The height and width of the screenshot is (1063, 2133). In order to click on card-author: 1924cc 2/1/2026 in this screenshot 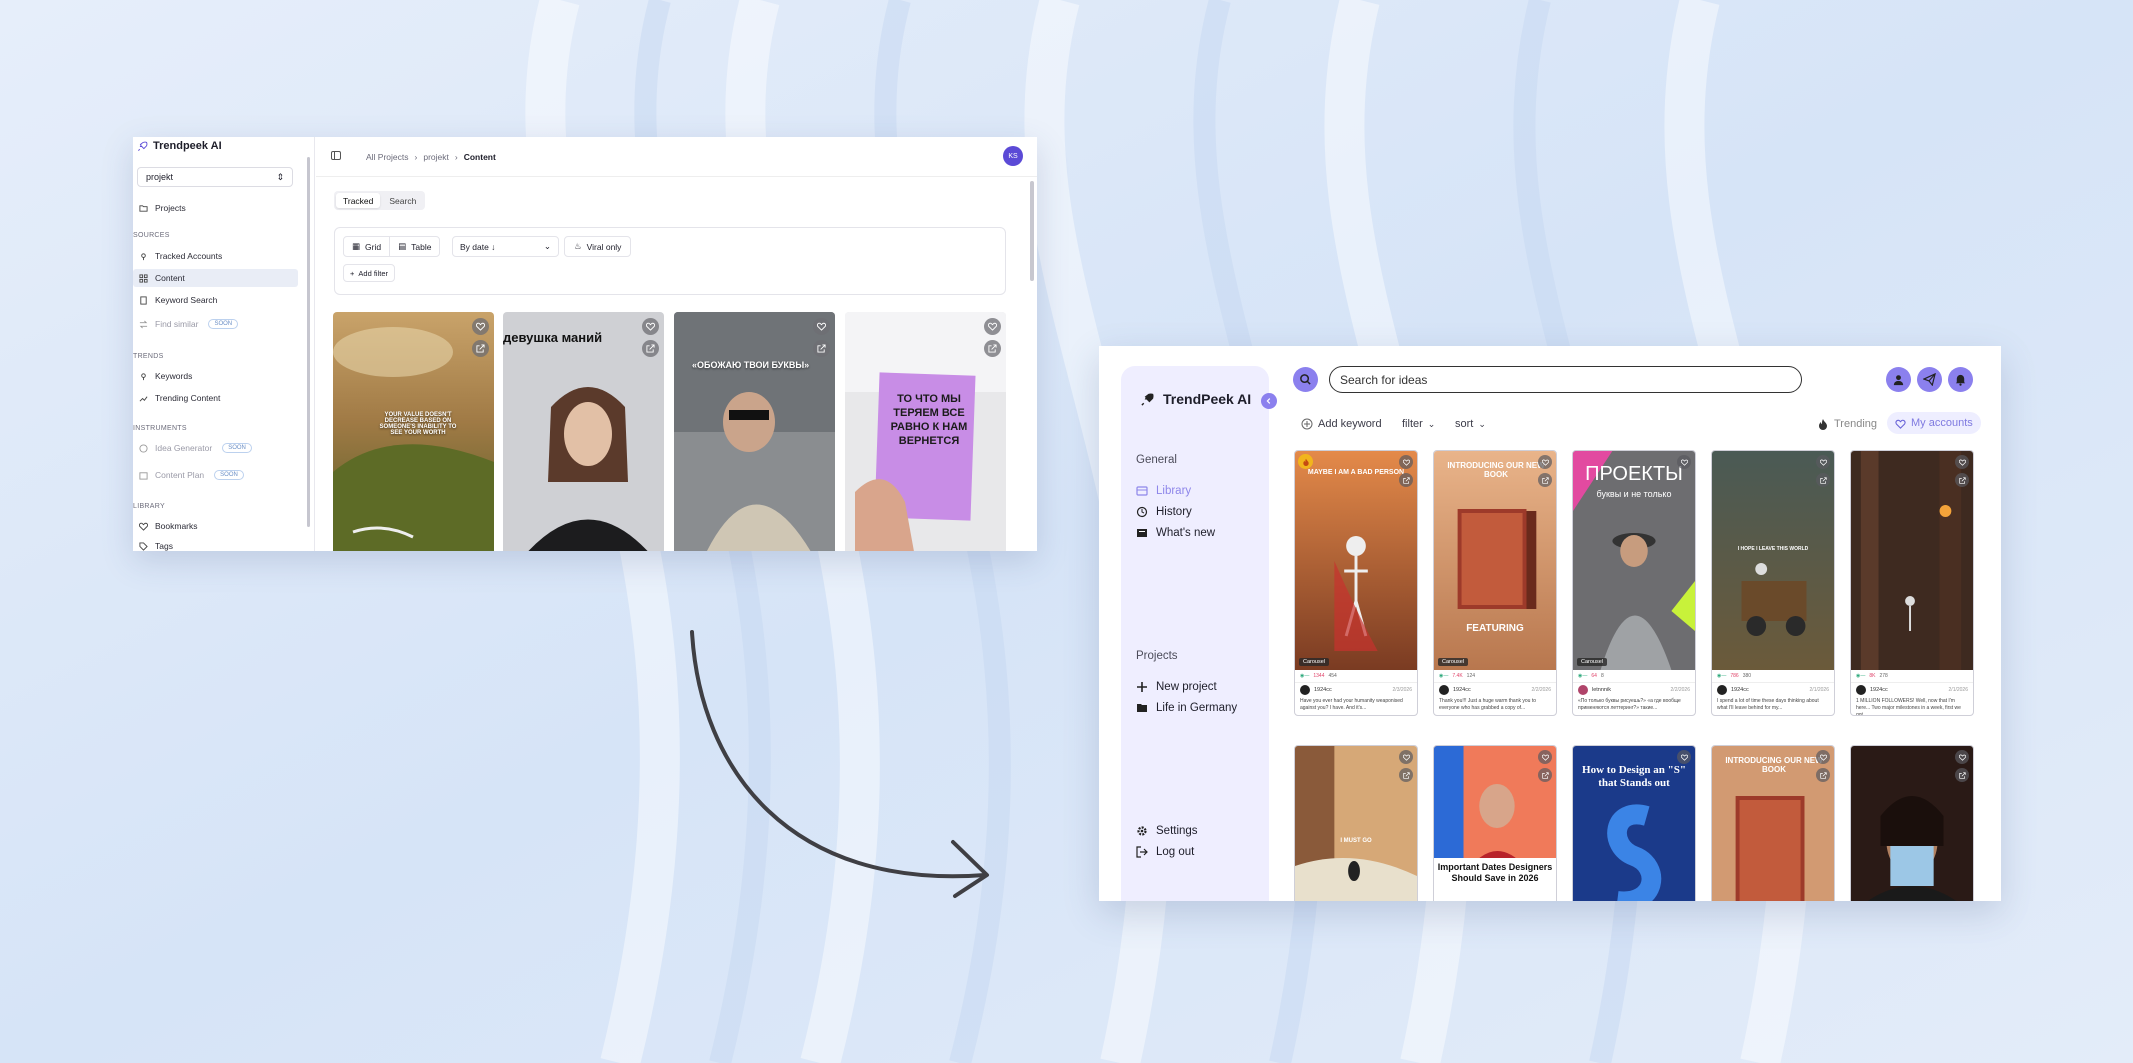, I will do `click(1912, 690)`.